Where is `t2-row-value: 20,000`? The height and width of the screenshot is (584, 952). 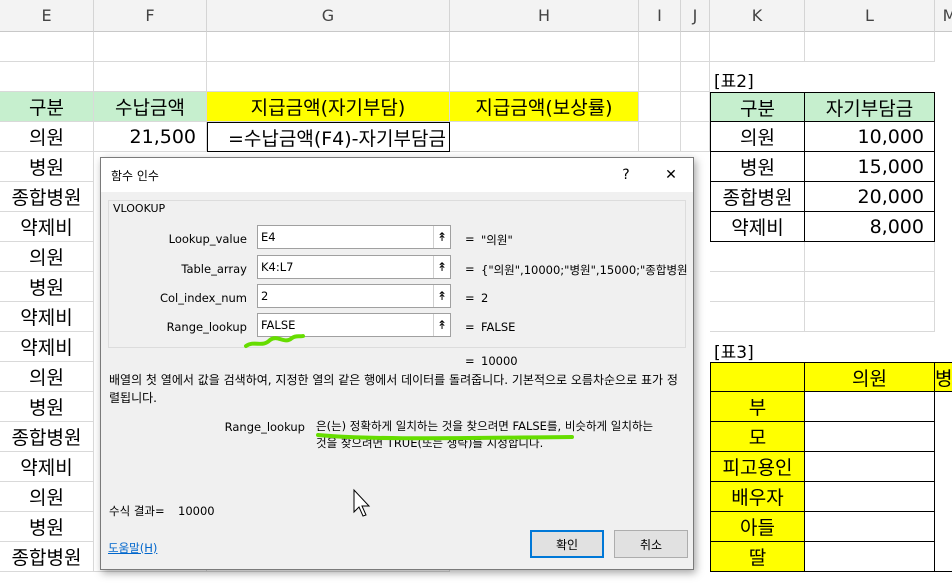
t2-row-value: 20,000 is located at coordinates (869, 196).